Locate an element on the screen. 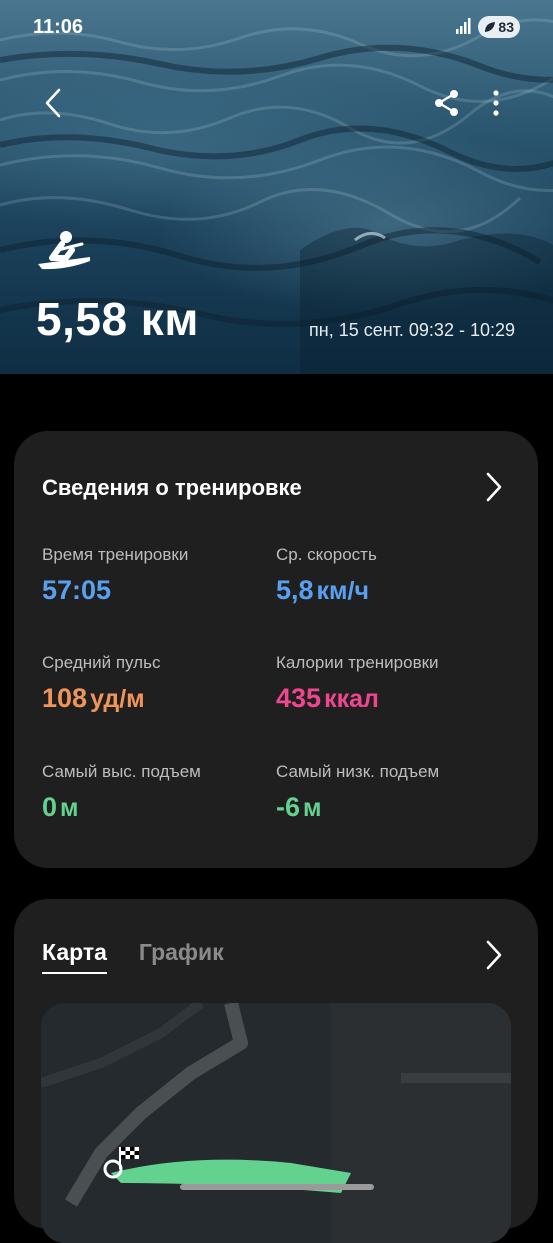 Image resolution: width=553 pixels, height=1243 pixels. stat-value: 5,8 км/ч is located at coordinates (323, 590).